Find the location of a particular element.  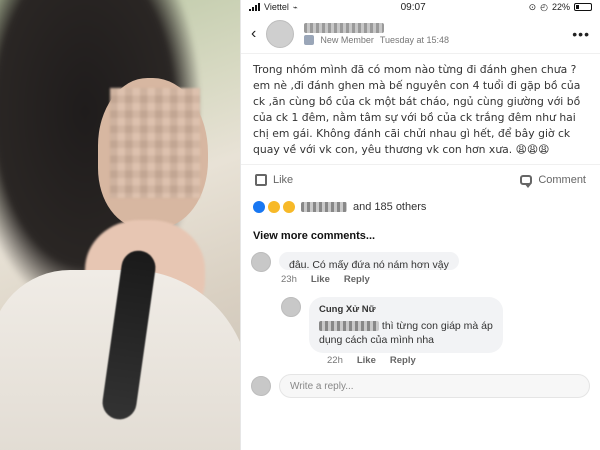

battery-percent: 22% is located at coordinates (560, 7).